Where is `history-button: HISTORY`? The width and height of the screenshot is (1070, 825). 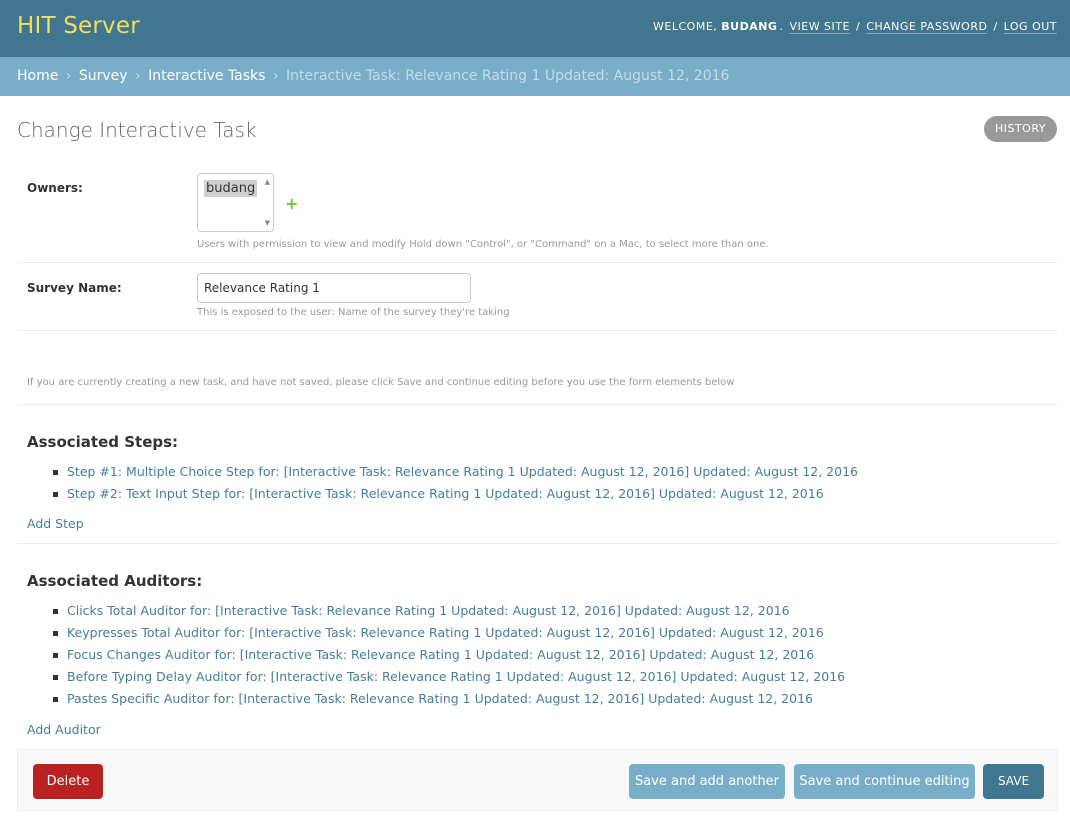
history-button: HISTORY is located at coordinates (1020, 129).